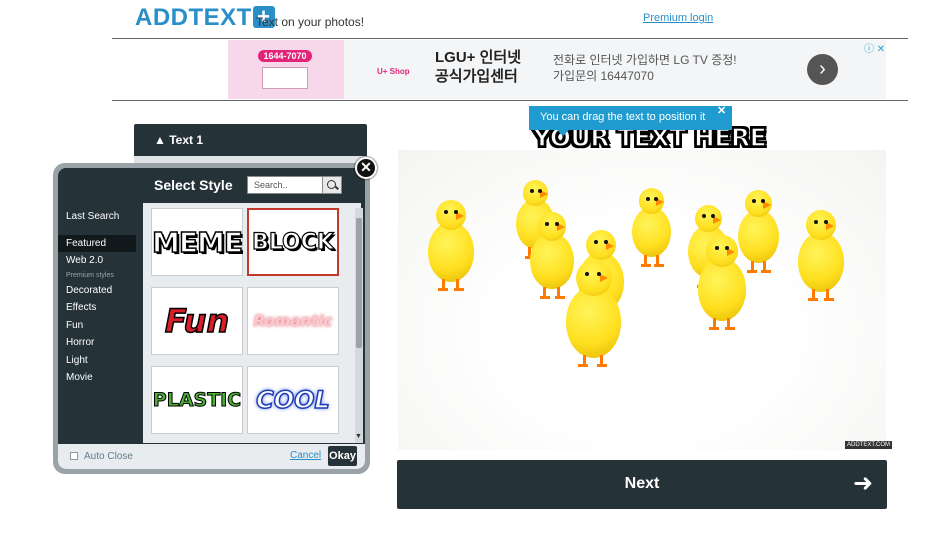  What do you see at coordinates (305, 455) in the screenshot?
I see `cancel-link: Cancel` at bounding box center [305, 455].